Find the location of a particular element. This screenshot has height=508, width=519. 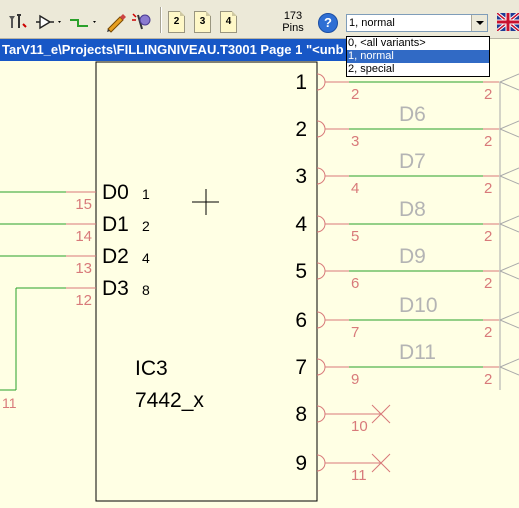

uk-flag-icon is located at coordinates (508, 22).